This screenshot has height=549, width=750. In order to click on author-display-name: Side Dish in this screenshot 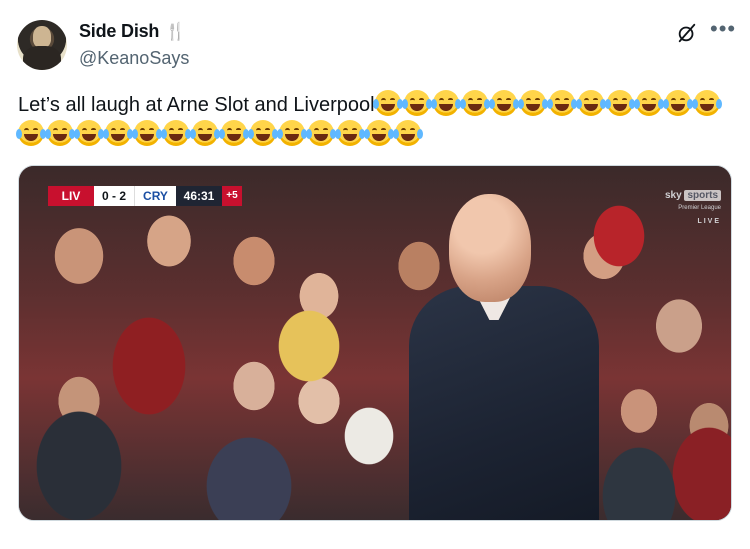, I will do `click(119, 31)`.